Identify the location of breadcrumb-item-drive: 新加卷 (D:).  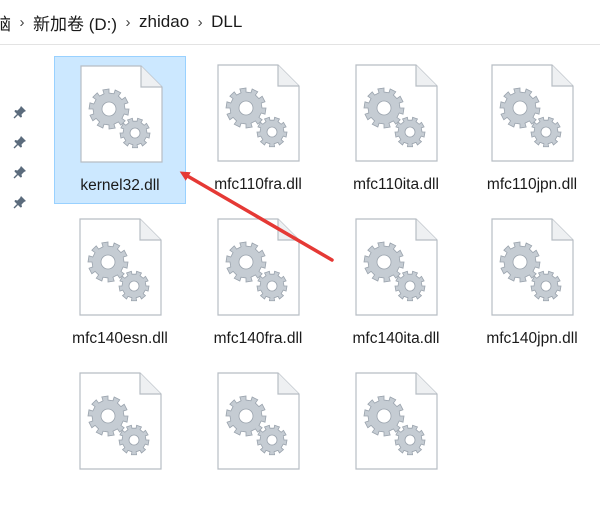
(75, 22).